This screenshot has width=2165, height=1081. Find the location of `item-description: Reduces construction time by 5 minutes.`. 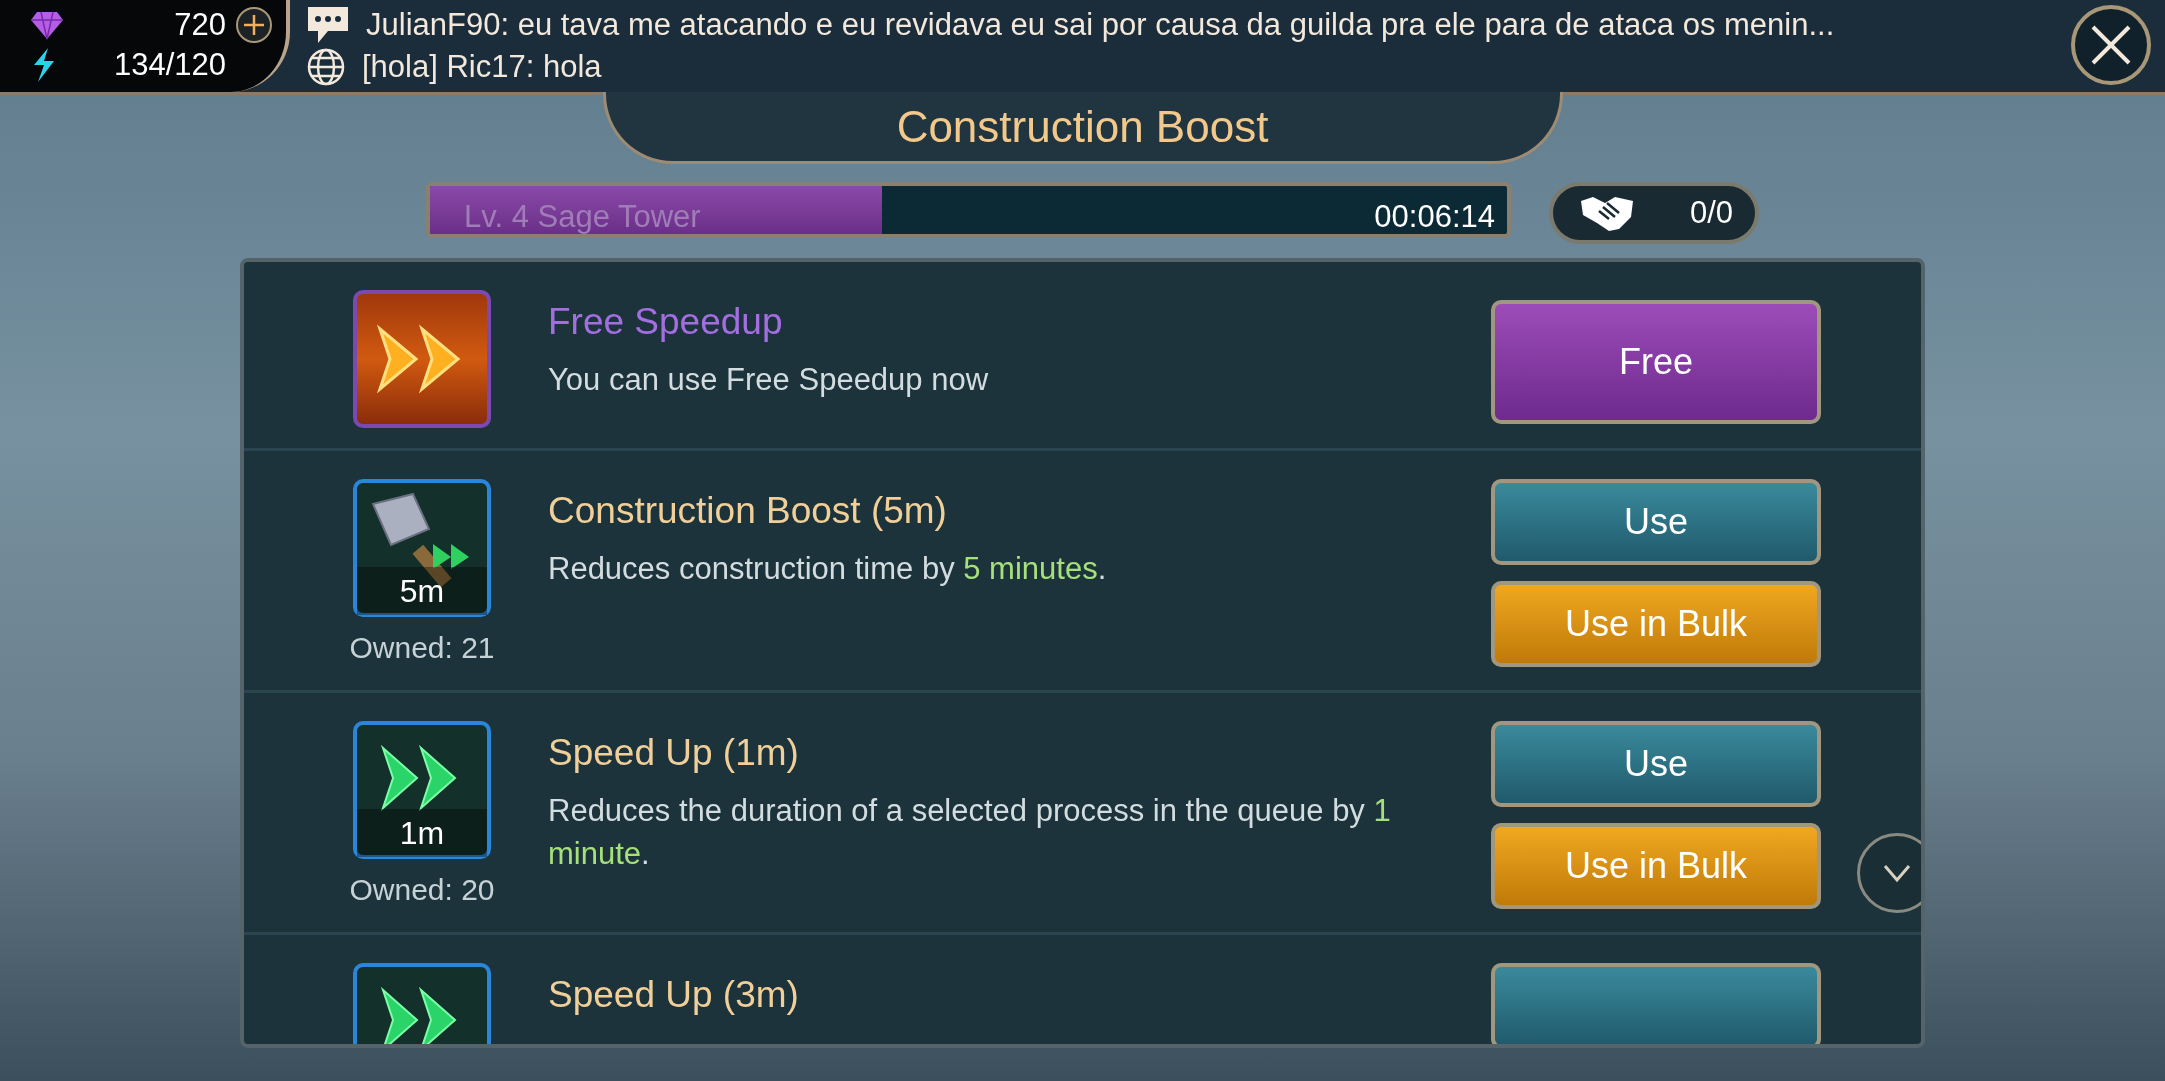

item-description: Reduces construction time by 5 minutes. is located at coordinates (828, 568).